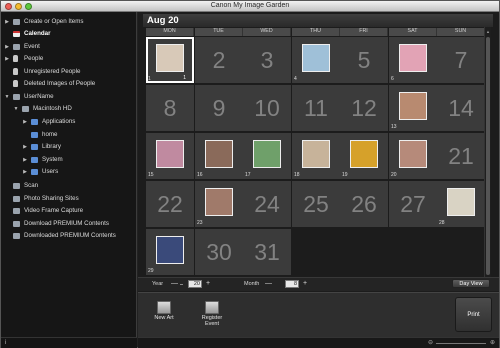  I want to click on day-cell: 7, so click(461, 60).